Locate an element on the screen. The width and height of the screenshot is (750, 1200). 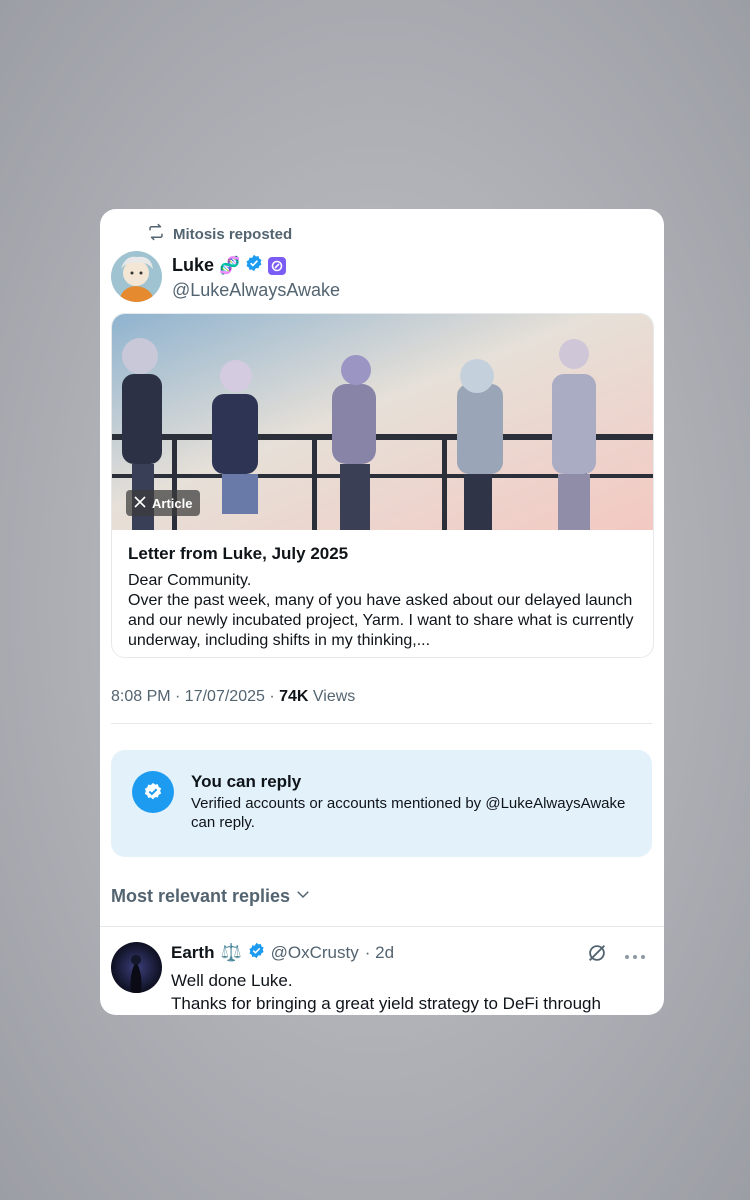
author-emoji: 🧬 is located at coordinates (230, 265).